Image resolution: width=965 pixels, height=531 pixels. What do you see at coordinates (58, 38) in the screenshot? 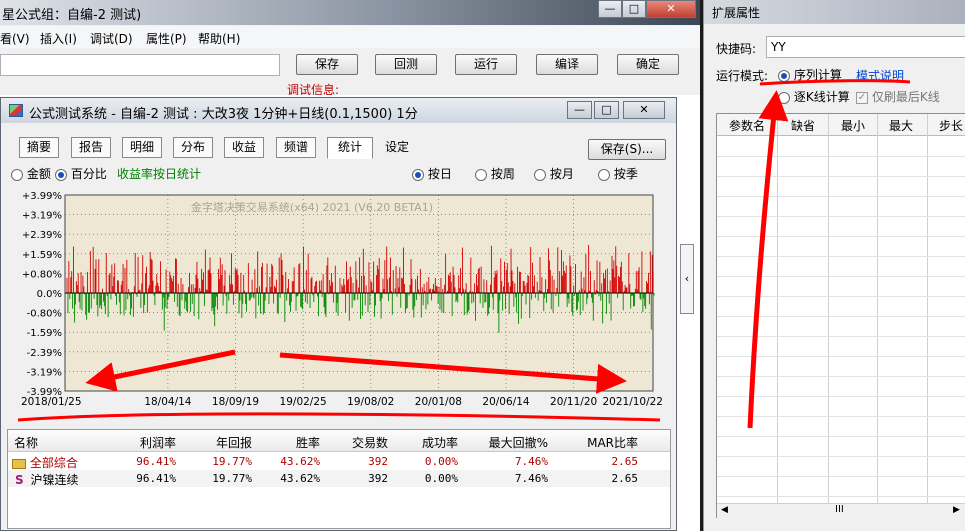
I see `menu-insert: 插入(I)` at bounding box center [58, 38].